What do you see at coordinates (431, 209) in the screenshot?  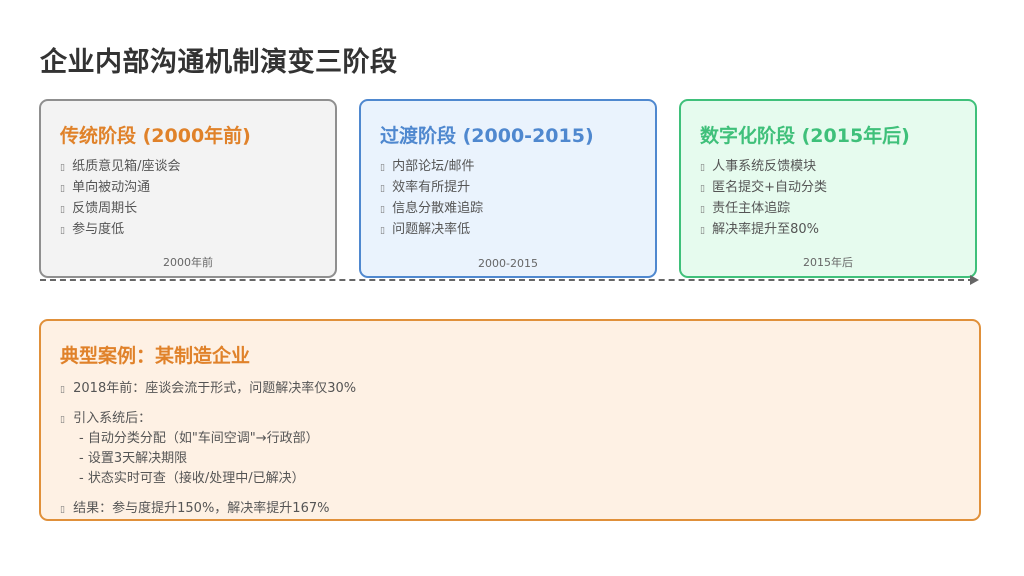 I see `list-item: ▯ 信息分散难追踪` at bounding box center [431, 209].